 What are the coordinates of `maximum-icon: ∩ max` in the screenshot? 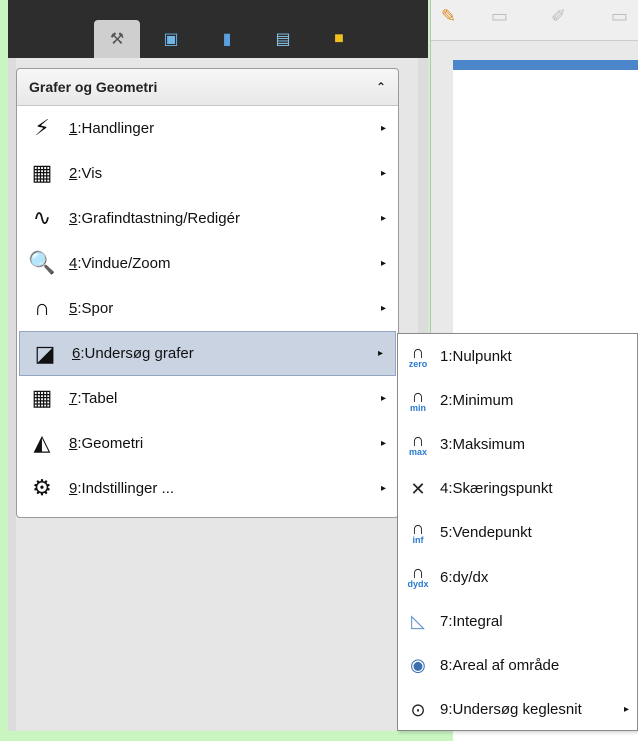 It's located at (417, 443).